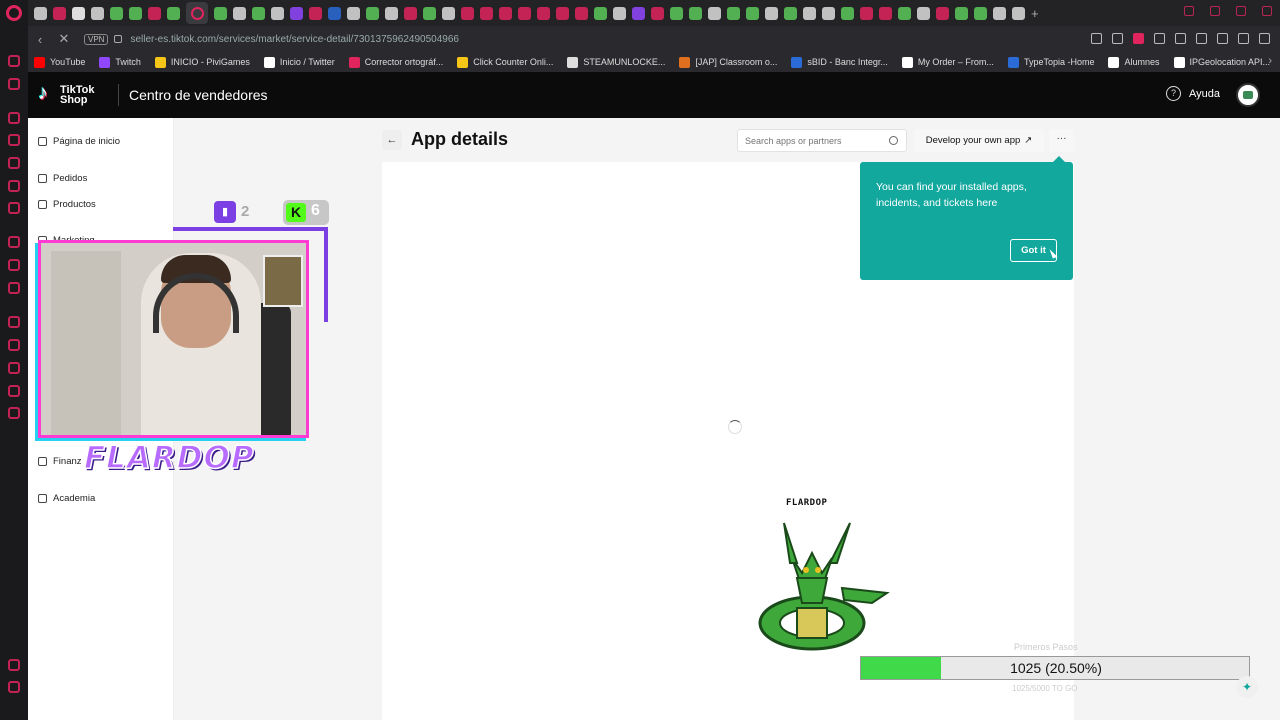 Image resolution: width=1280 pixels, height=720 pixels. What do you see at coordinates (14, 13) in the screenshot?
I see `opera-logo-icon` at bounding box center [14, 13].